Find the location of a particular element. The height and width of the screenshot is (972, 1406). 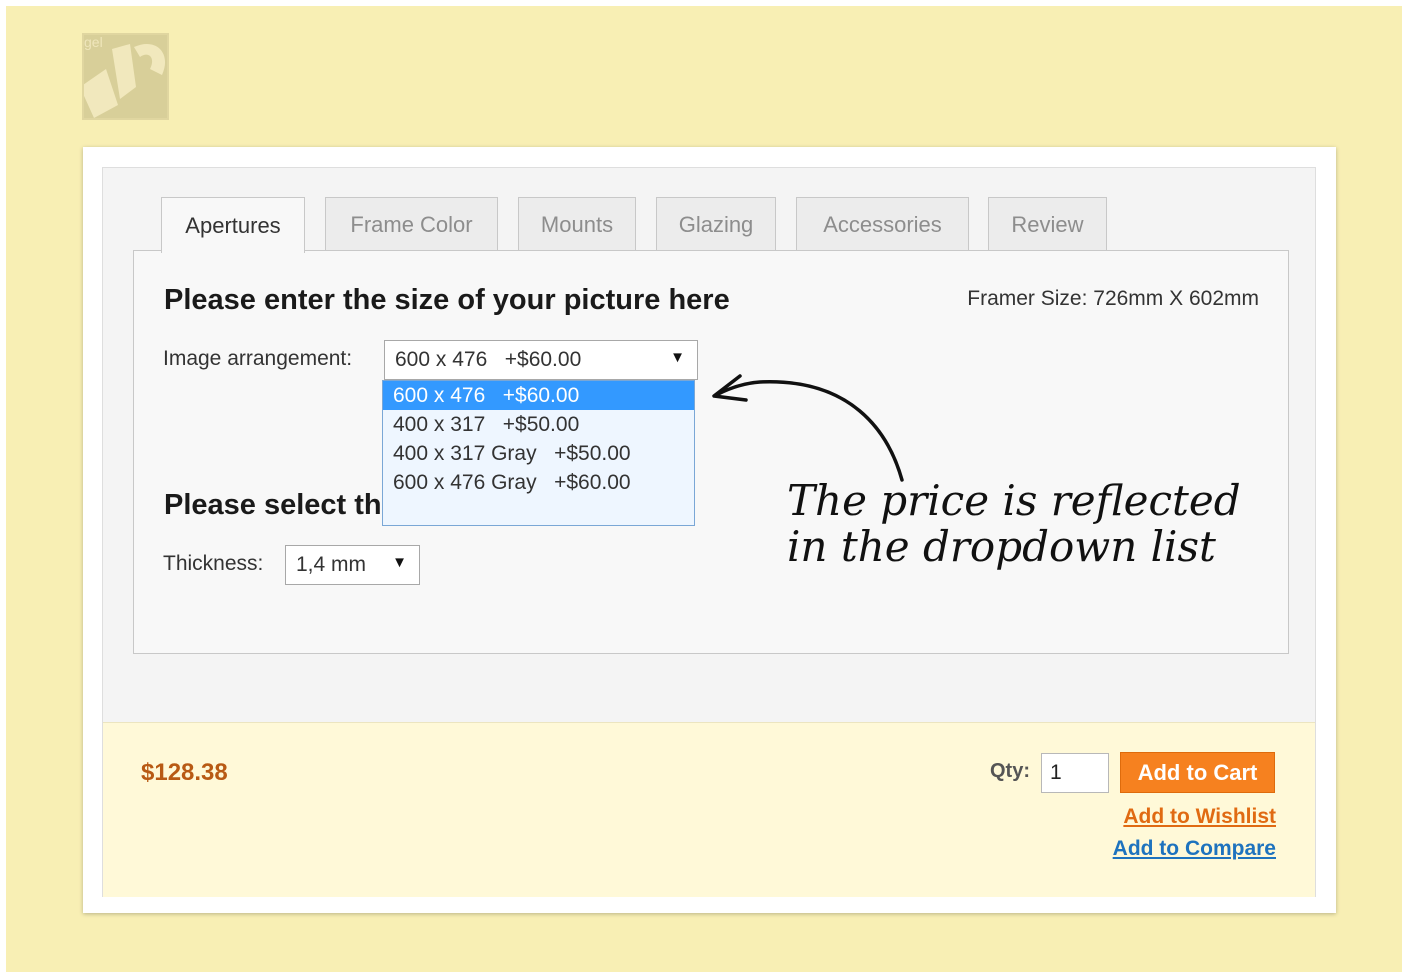

image-arrangement-select: 600 x 476 +$60.00 ▼ is located at coordinates (541, 360).